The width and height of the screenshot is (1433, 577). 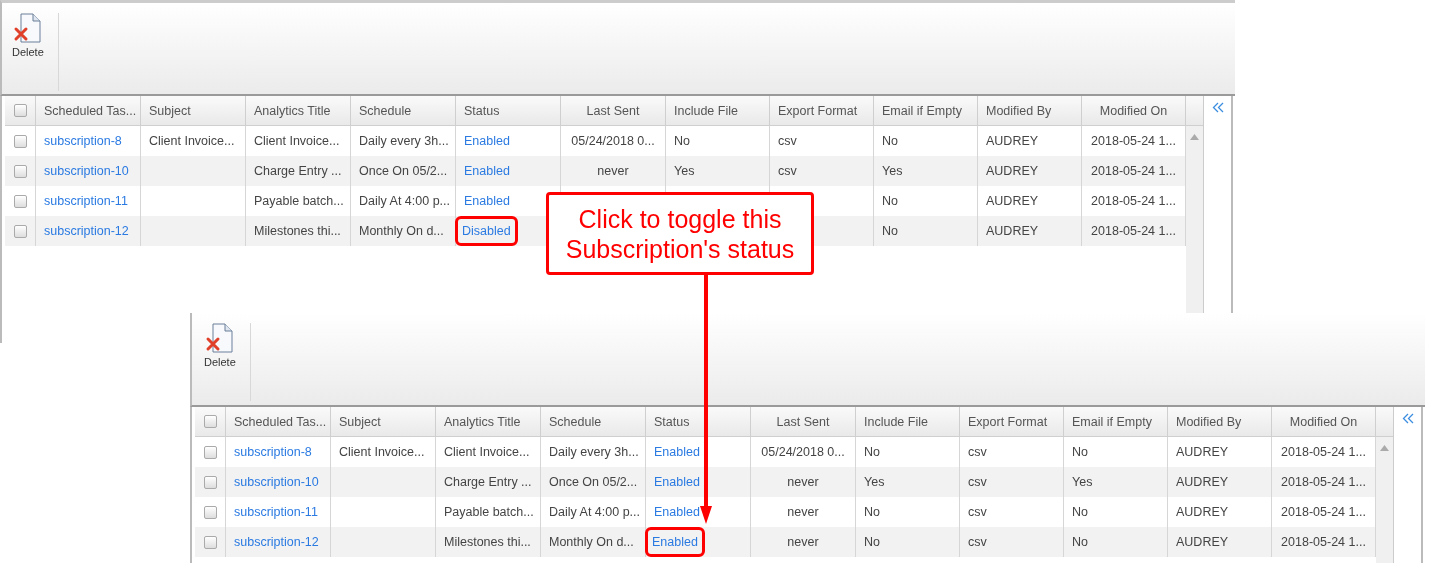 What do you see at coordinates (1384, 422) in the screenshot?
I see `header-cell` at bounding box center [1384, 422].